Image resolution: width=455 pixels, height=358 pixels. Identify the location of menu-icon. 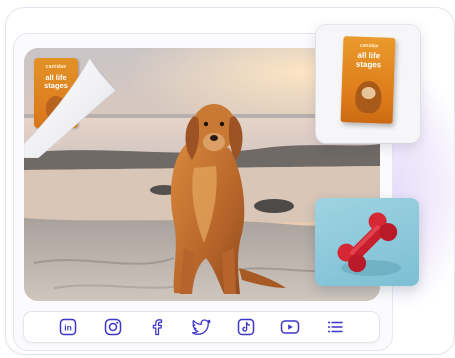
(335, 327).